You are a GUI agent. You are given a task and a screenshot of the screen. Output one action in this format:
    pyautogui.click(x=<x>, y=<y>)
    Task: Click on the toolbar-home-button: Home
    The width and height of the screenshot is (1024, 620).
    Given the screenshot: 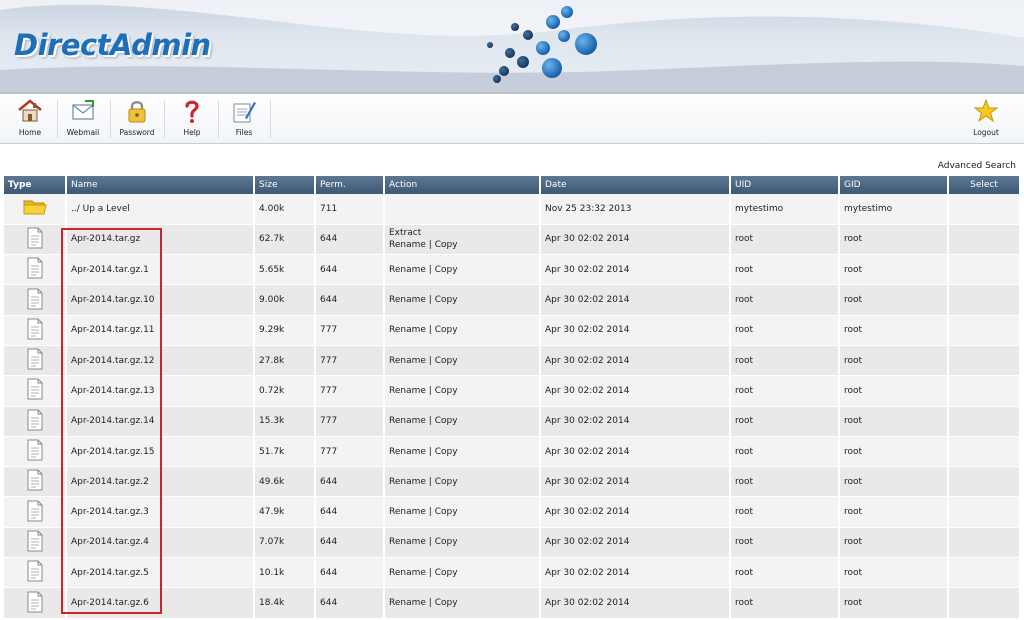 What is the action you would take?
    pyautogui.click(x=30, y=120)
    